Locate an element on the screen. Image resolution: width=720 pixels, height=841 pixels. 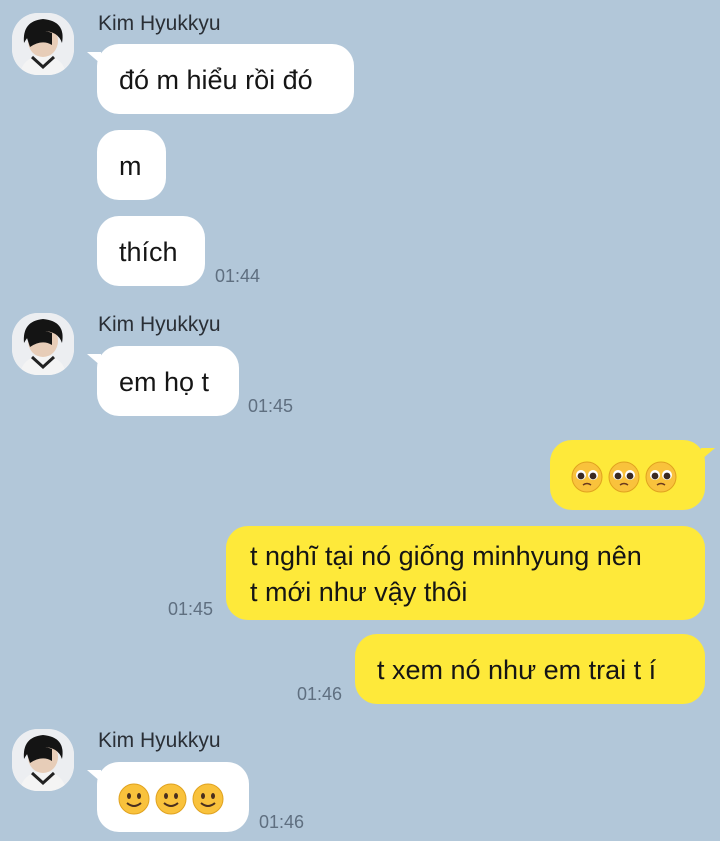
message-bubble: thích is located at coordinates (151, 251).